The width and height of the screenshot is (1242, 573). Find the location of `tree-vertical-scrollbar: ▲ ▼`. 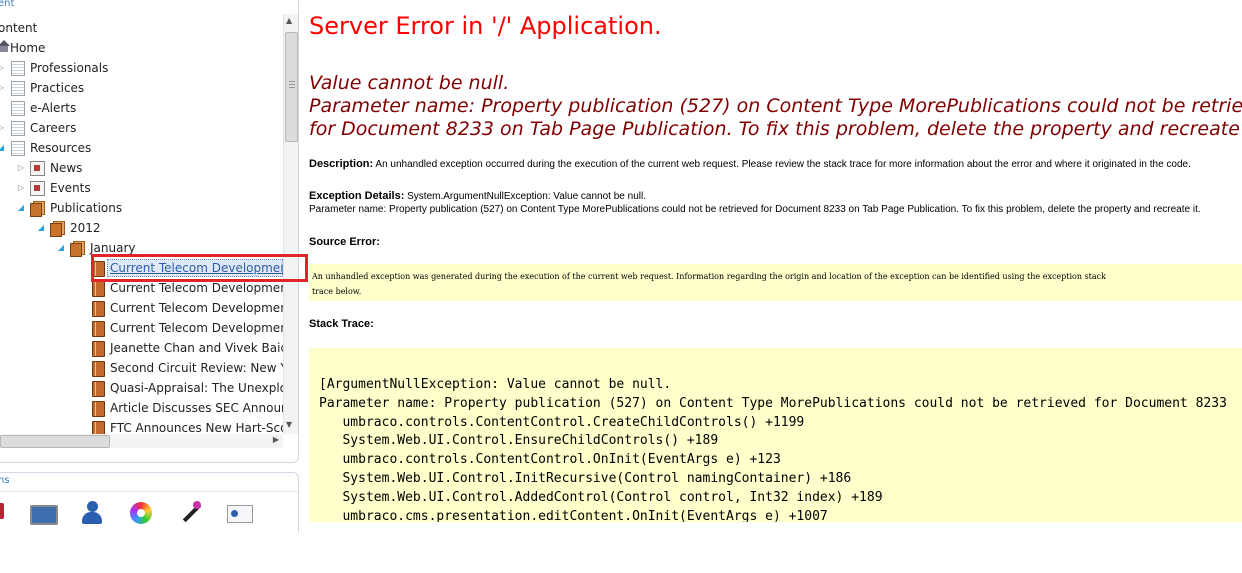

tree-vertical-scrollbar: ▲ ▼ is located at coordinates (290, 224).